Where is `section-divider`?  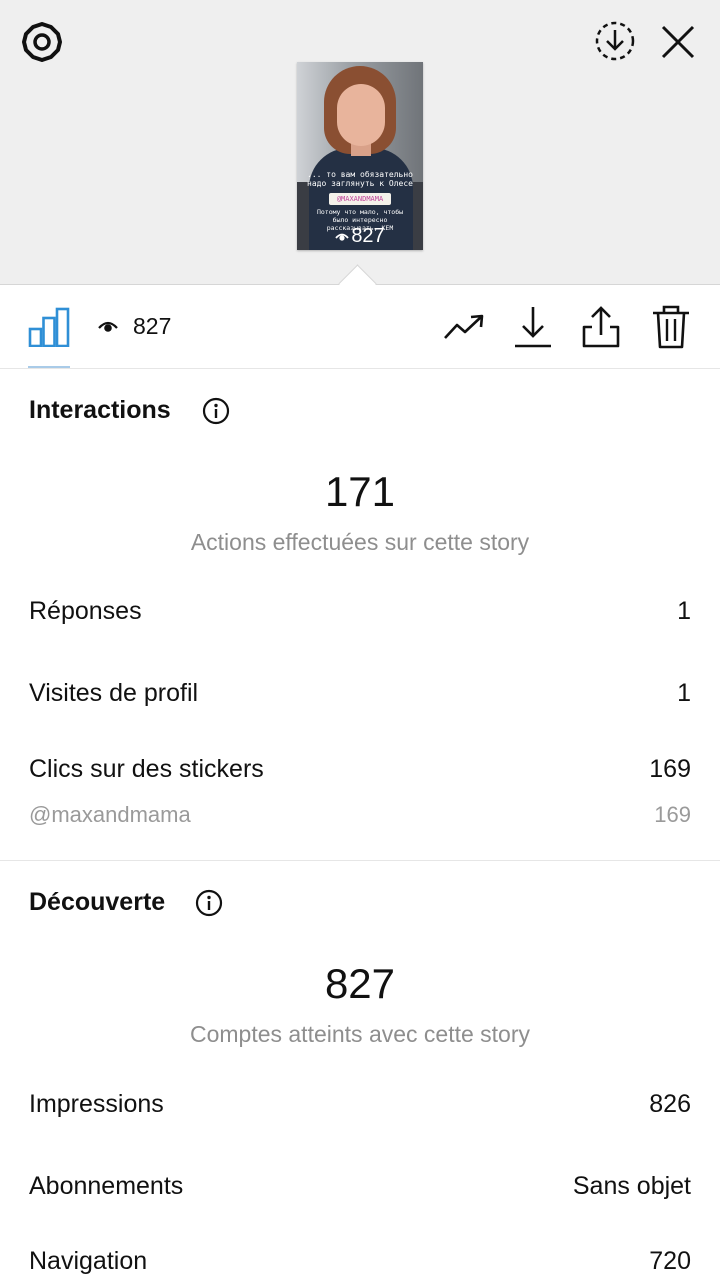 section-divider is located at coordinates (360, 860).